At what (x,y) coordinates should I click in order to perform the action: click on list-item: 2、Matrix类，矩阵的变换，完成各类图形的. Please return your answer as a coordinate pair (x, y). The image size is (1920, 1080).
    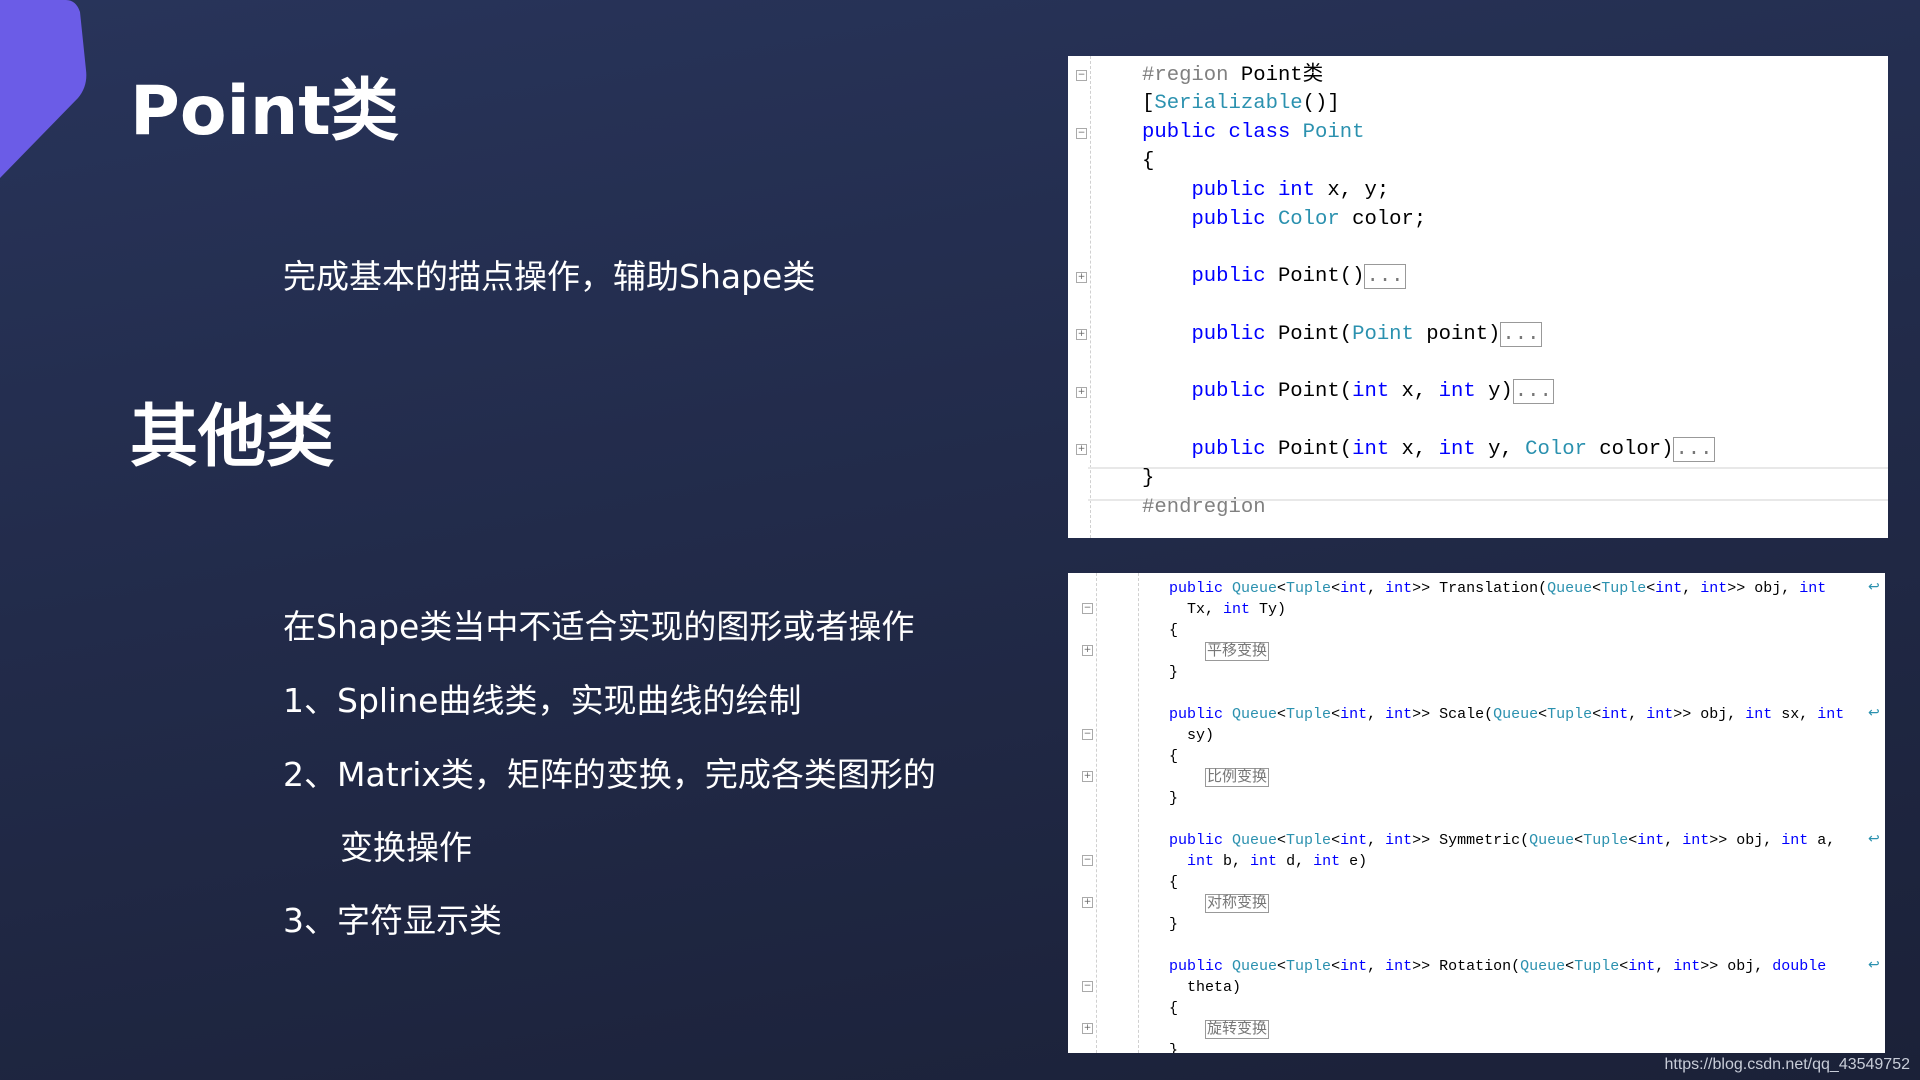
    Looking at the image, I should click on (609, 774).